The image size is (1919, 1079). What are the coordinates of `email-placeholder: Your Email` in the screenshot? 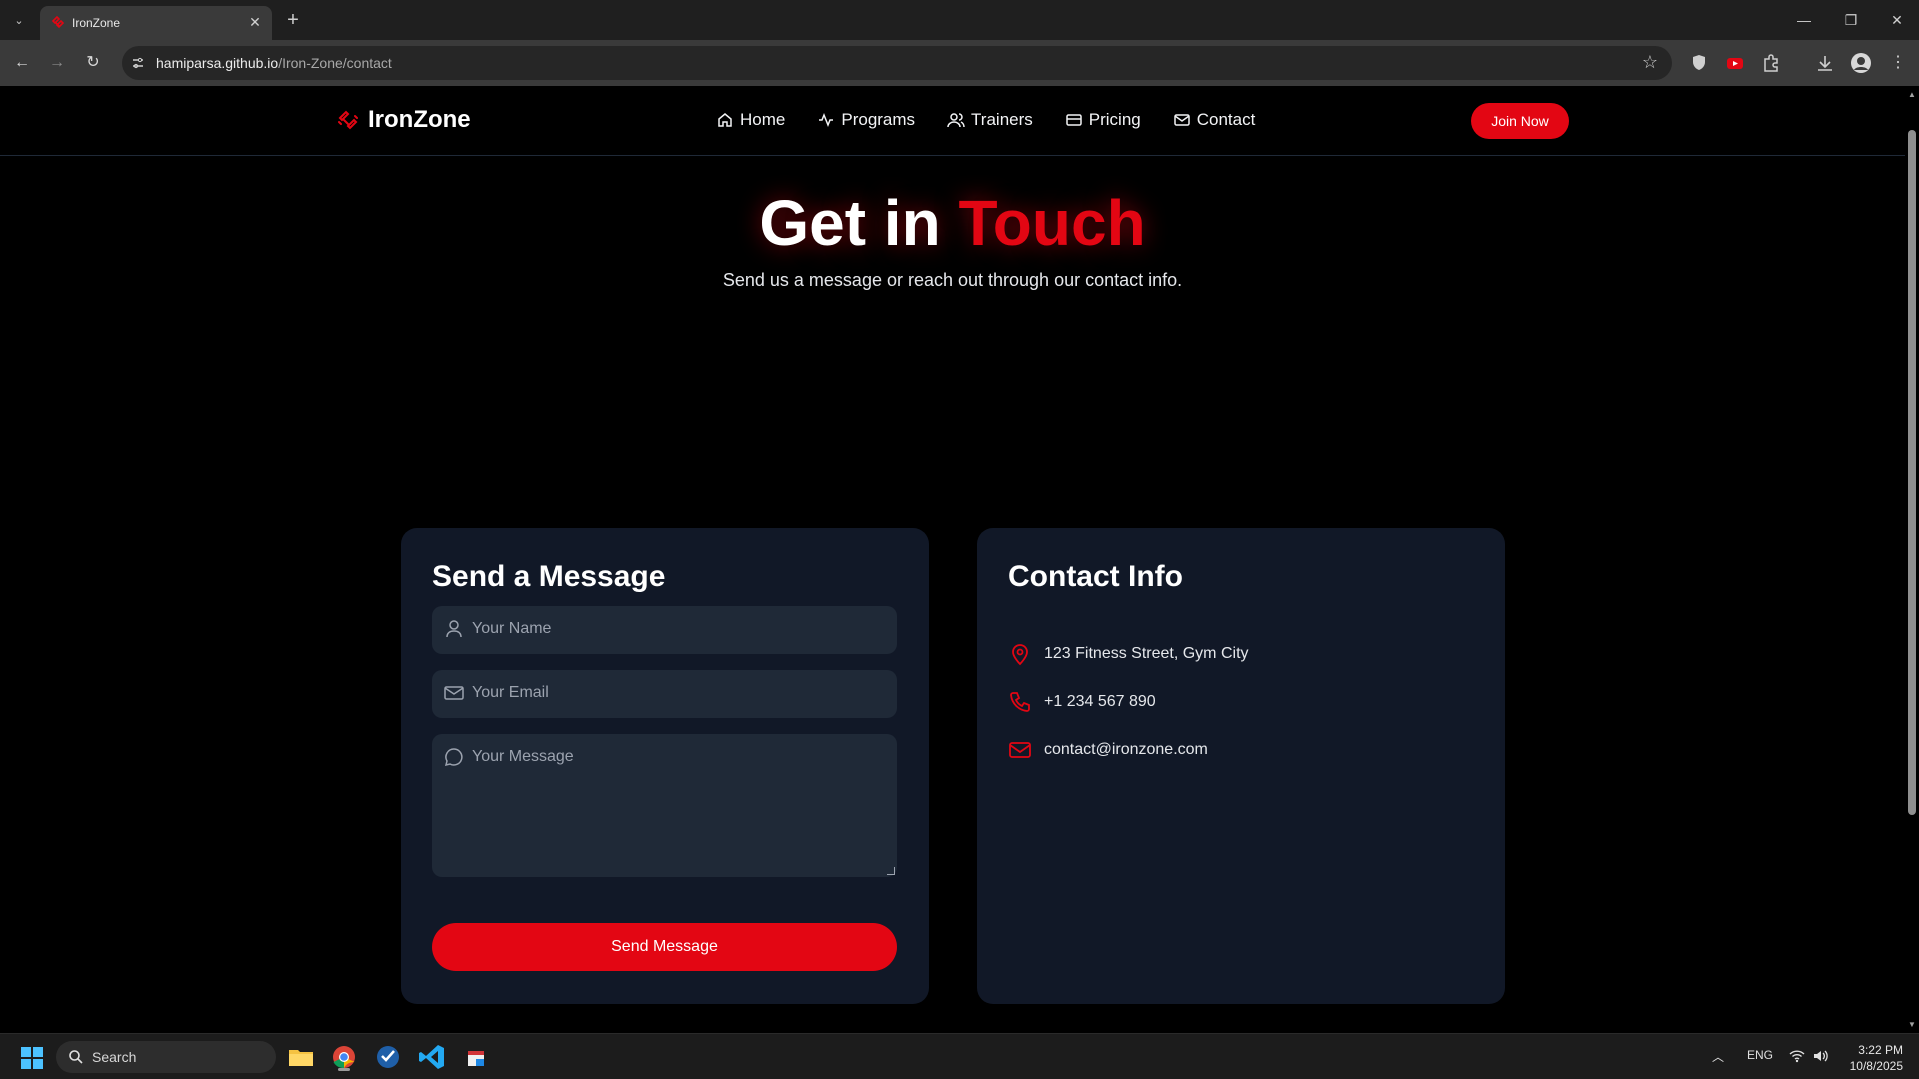 It's located at (510, 692).